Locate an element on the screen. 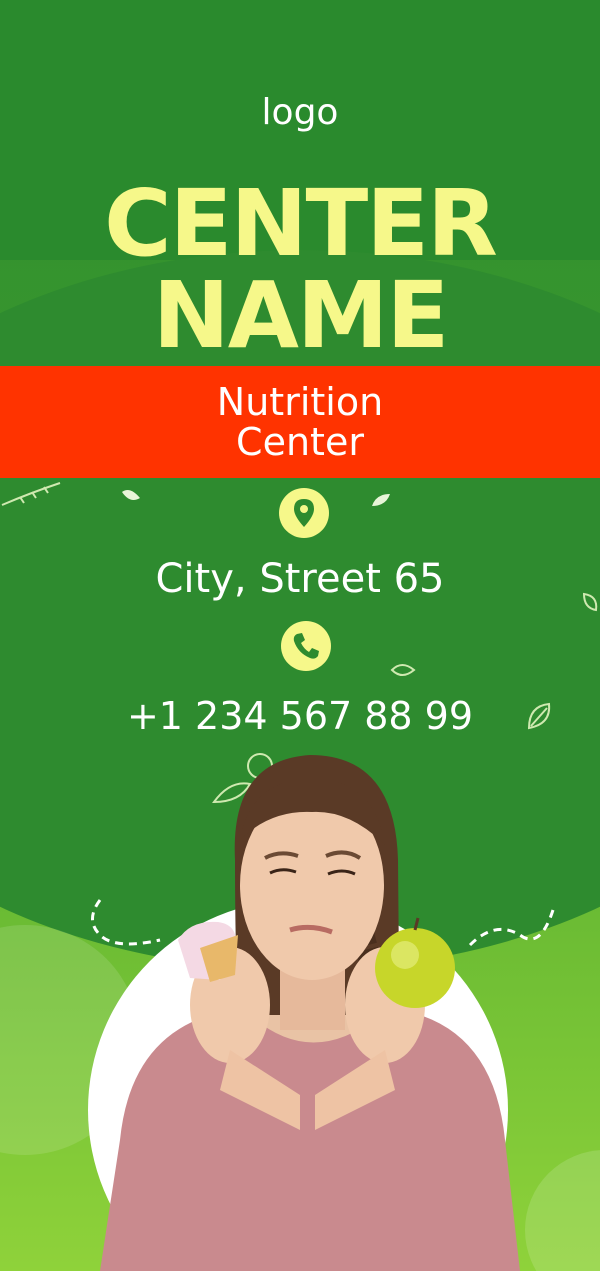 Image resolution: width=600 pixels, height=1271 pixels. map-pin-icon is located at coordinates (304, 513).